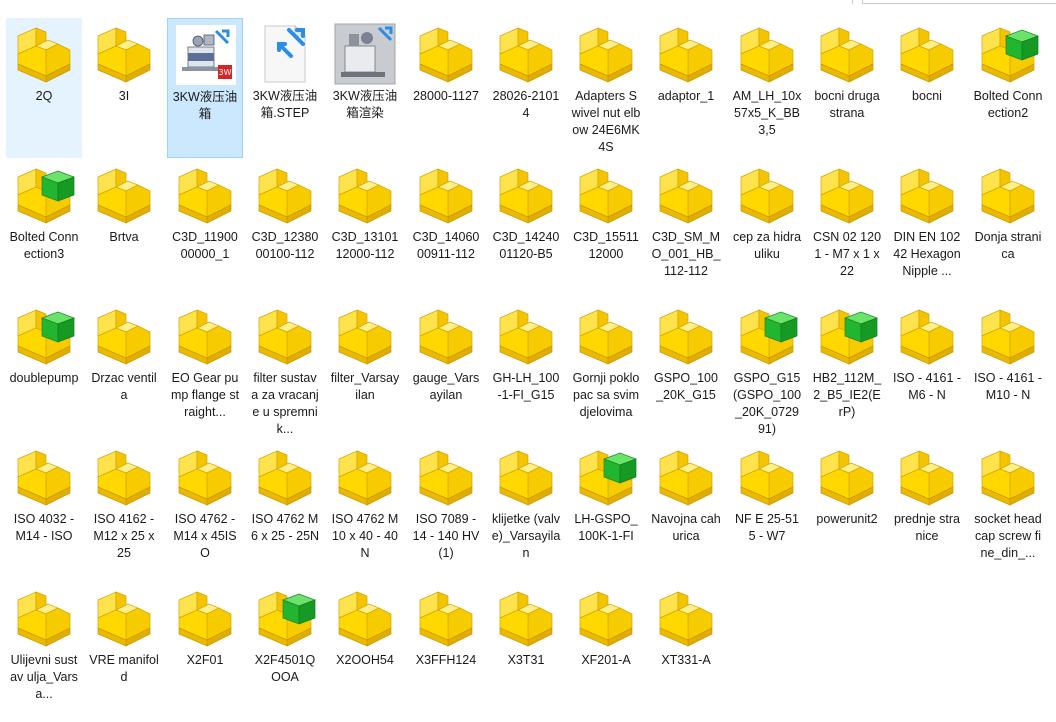  I want to click on file-name-label: ISO 4762 - M14 x 45ISO, so click(205, 536).